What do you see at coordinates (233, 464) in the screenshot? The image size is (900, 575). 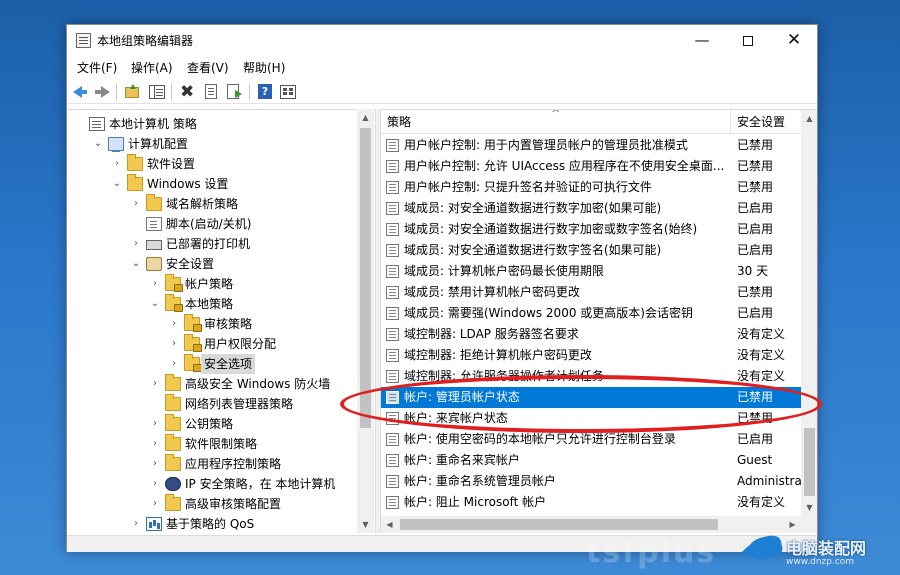 I see `tree-node-label: 应用程序控制策略` at bounding box center [233, 464].